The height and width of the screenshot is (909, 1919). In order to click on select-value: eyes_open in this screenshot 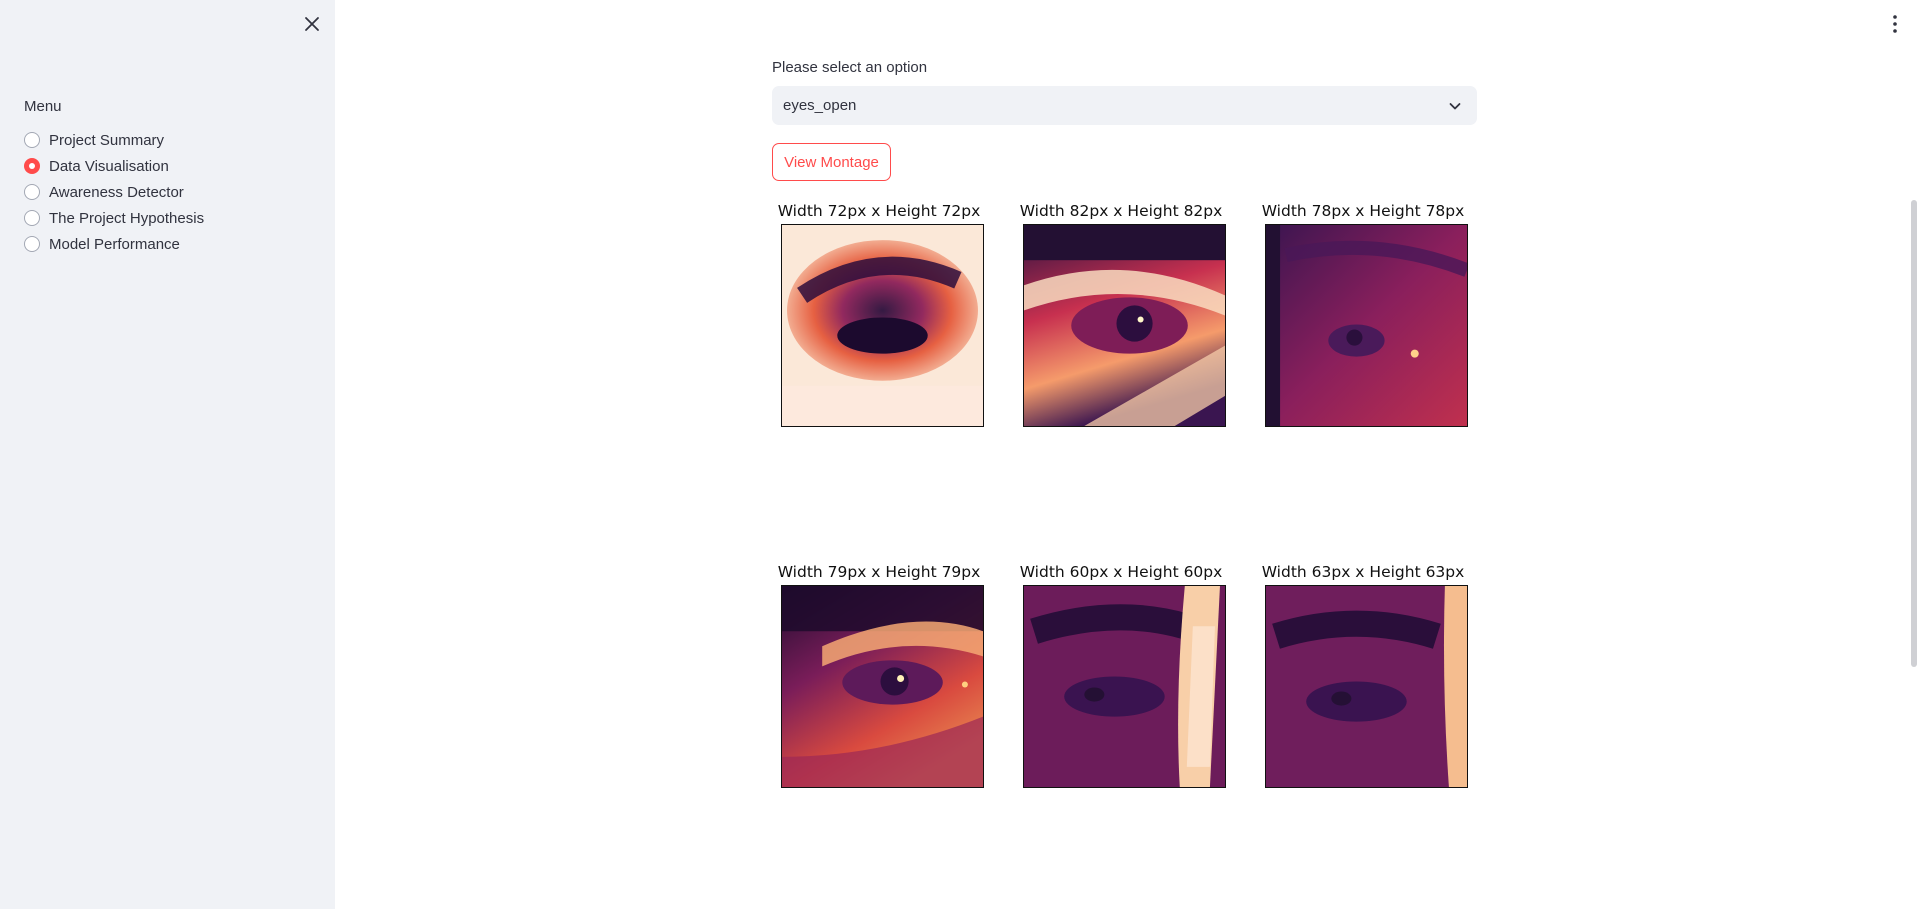, I will do `click(820, 105)`.